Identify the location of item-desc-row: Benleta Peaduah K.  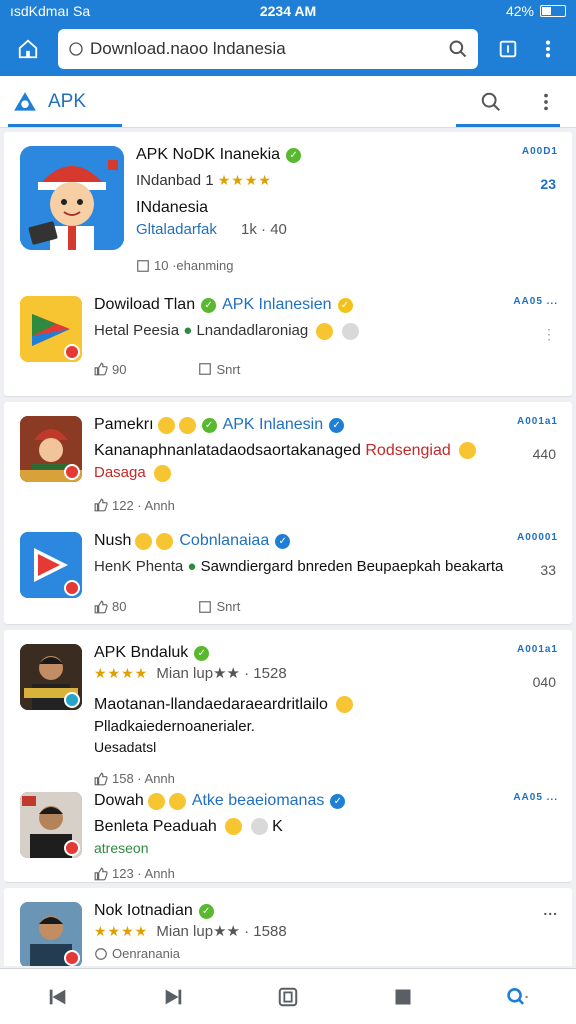
(327, 827).